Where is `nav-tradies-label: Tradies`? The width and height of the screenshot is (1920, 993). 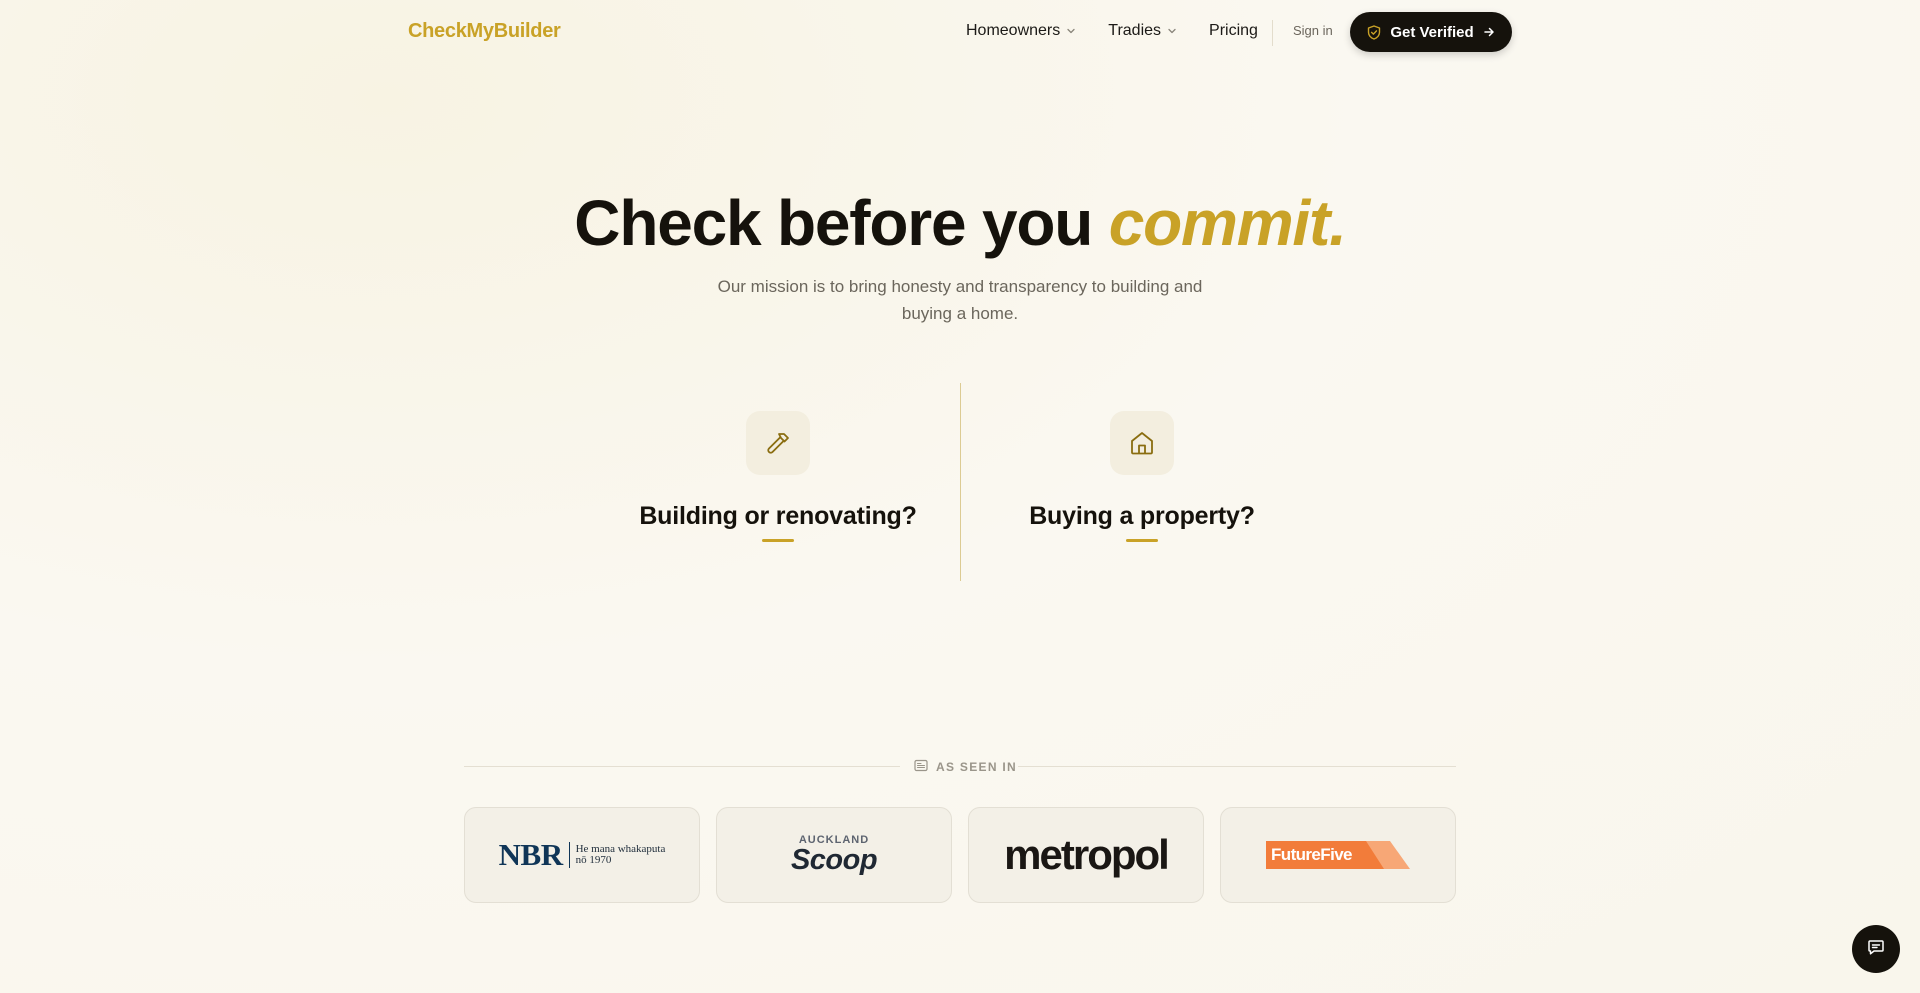
nav-tradies-label: Tradies is located at coordinates (1135, 30).